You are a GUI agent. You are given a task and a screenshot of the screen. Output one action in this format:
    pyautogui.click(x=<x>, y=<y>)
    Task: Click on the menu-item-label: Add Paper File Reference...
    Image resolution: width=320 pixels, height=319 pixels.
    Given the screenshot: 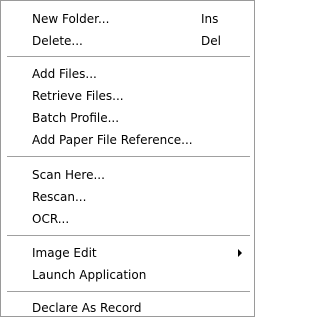 What is the action you would take?
    pyautogui.click(x=112, y=140)
    